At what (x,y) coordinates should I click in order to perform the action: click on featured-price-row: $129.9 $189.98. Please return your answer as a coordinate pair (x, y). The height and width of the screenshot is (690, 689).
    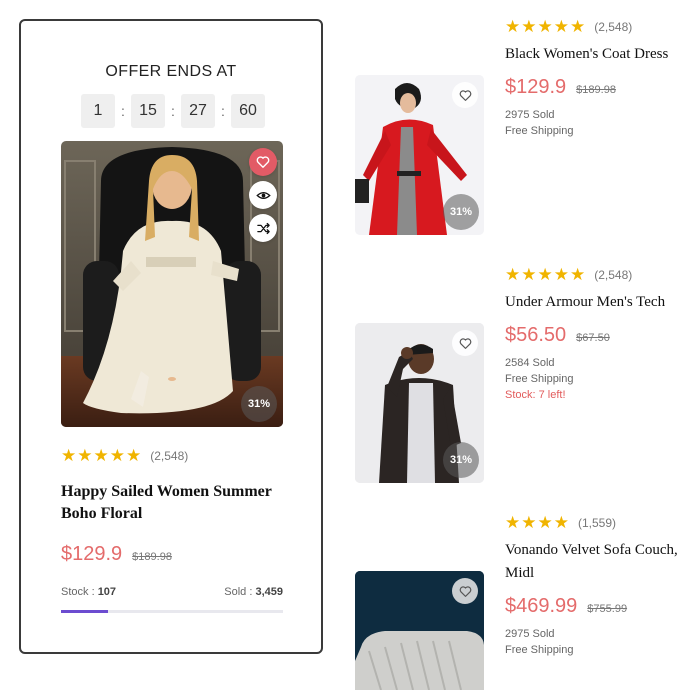
    Looking at the image, I should click on (116, 554).